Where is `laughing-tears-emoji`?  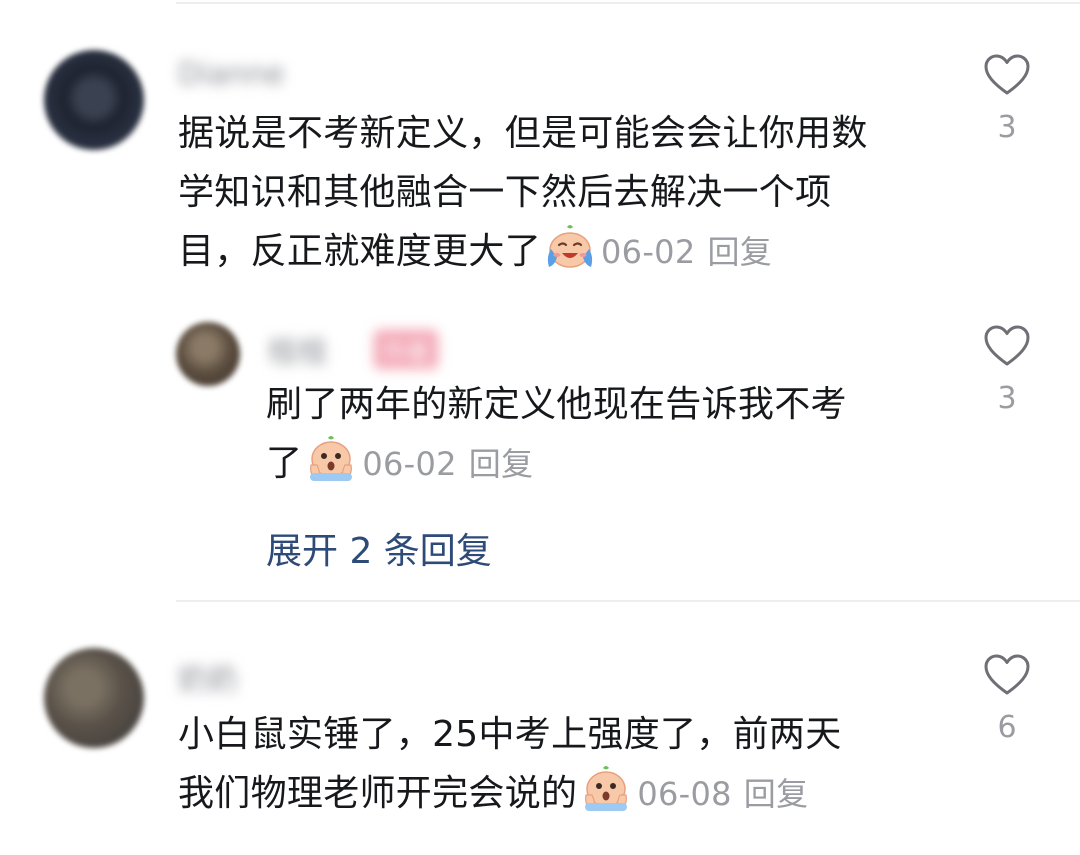 laughing-tears-emoji is located at coordinates (570, 246).